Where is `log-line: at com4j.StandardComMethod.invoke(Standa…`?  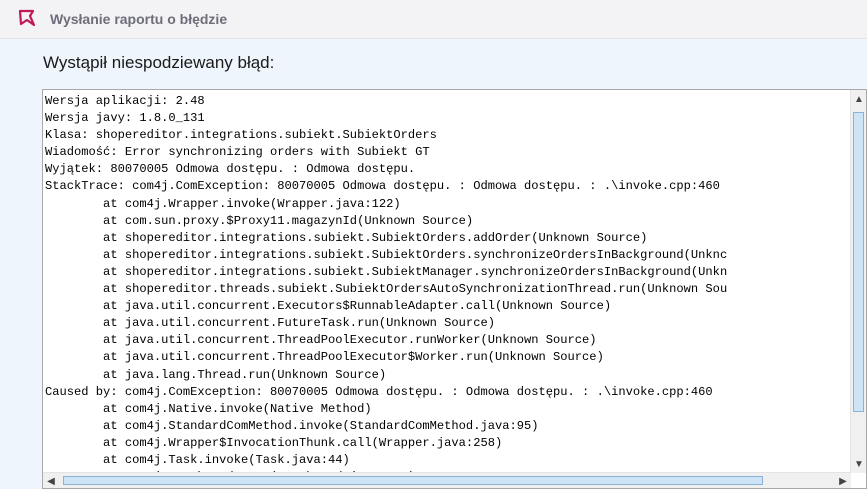 log-line: at com4j.StandardComMethod.invoke(Standa… is located at coordinates (292, 425).